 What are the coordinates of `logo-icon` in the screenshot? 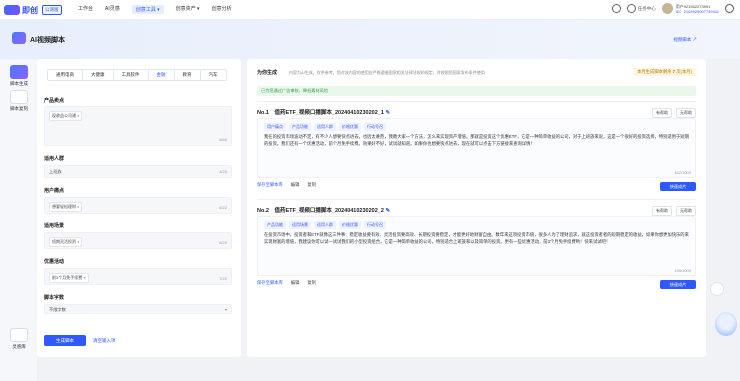 It's located at (12, 10).